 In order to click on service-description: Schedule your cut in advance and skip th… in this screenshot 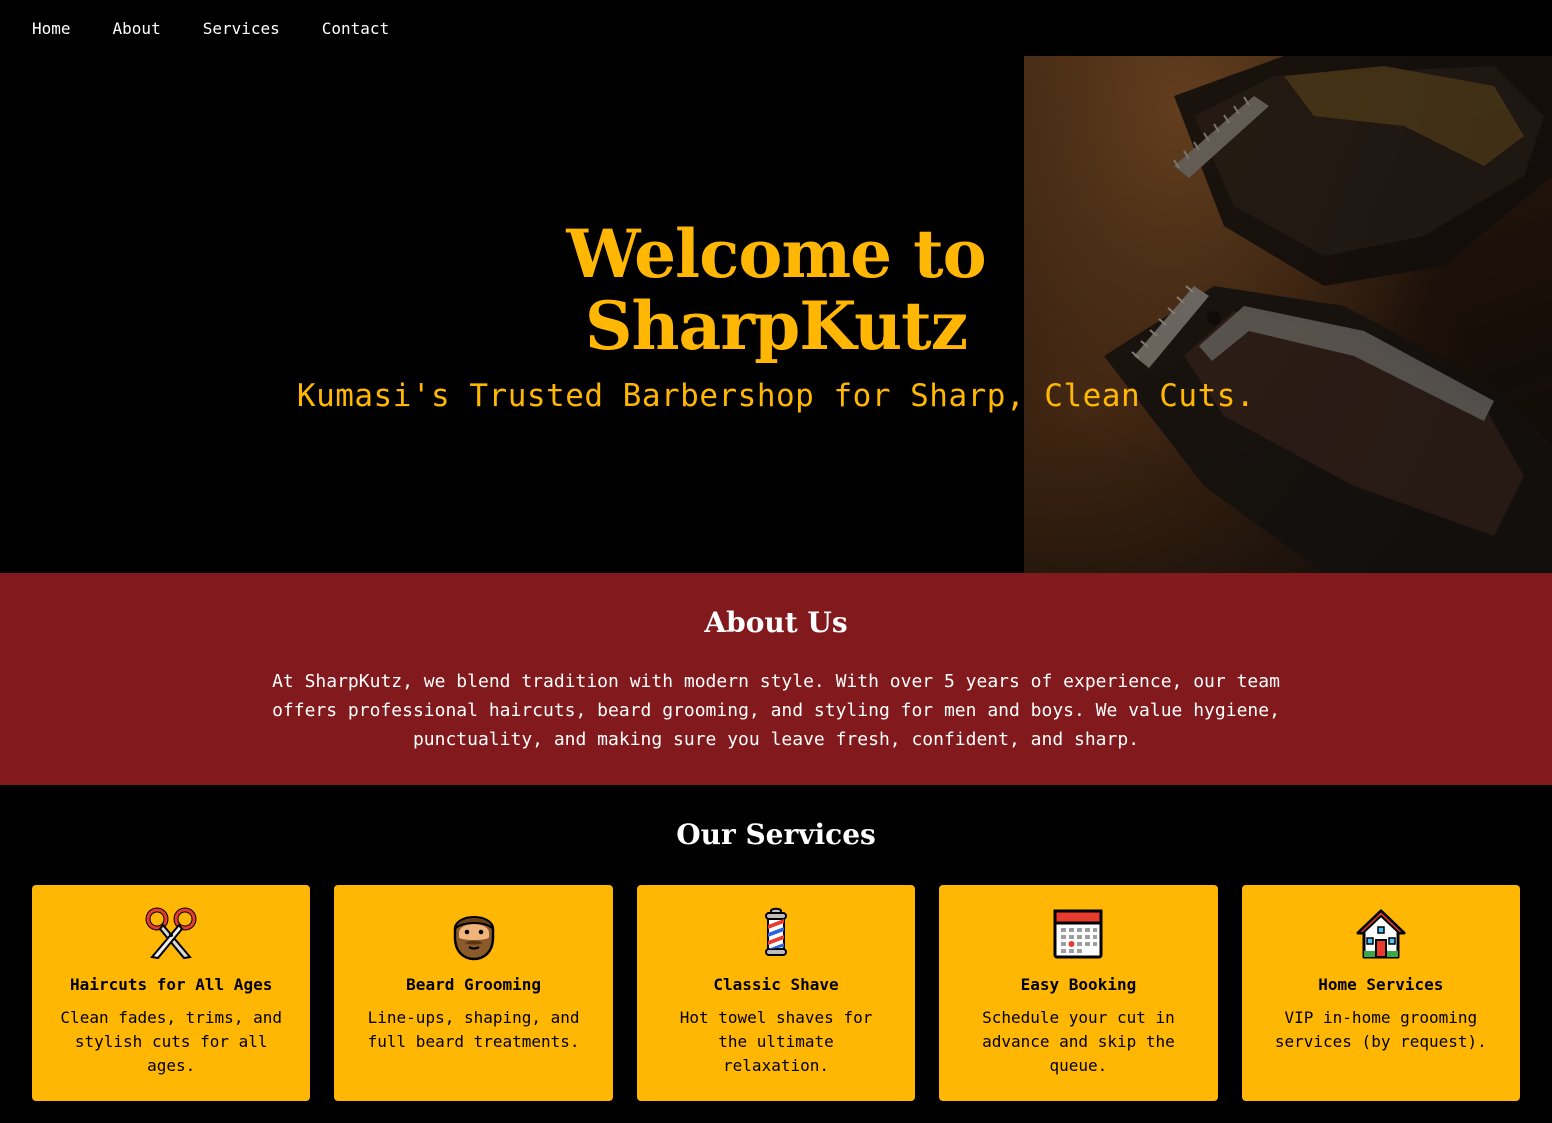, I will do `click(1078, 1041)`.